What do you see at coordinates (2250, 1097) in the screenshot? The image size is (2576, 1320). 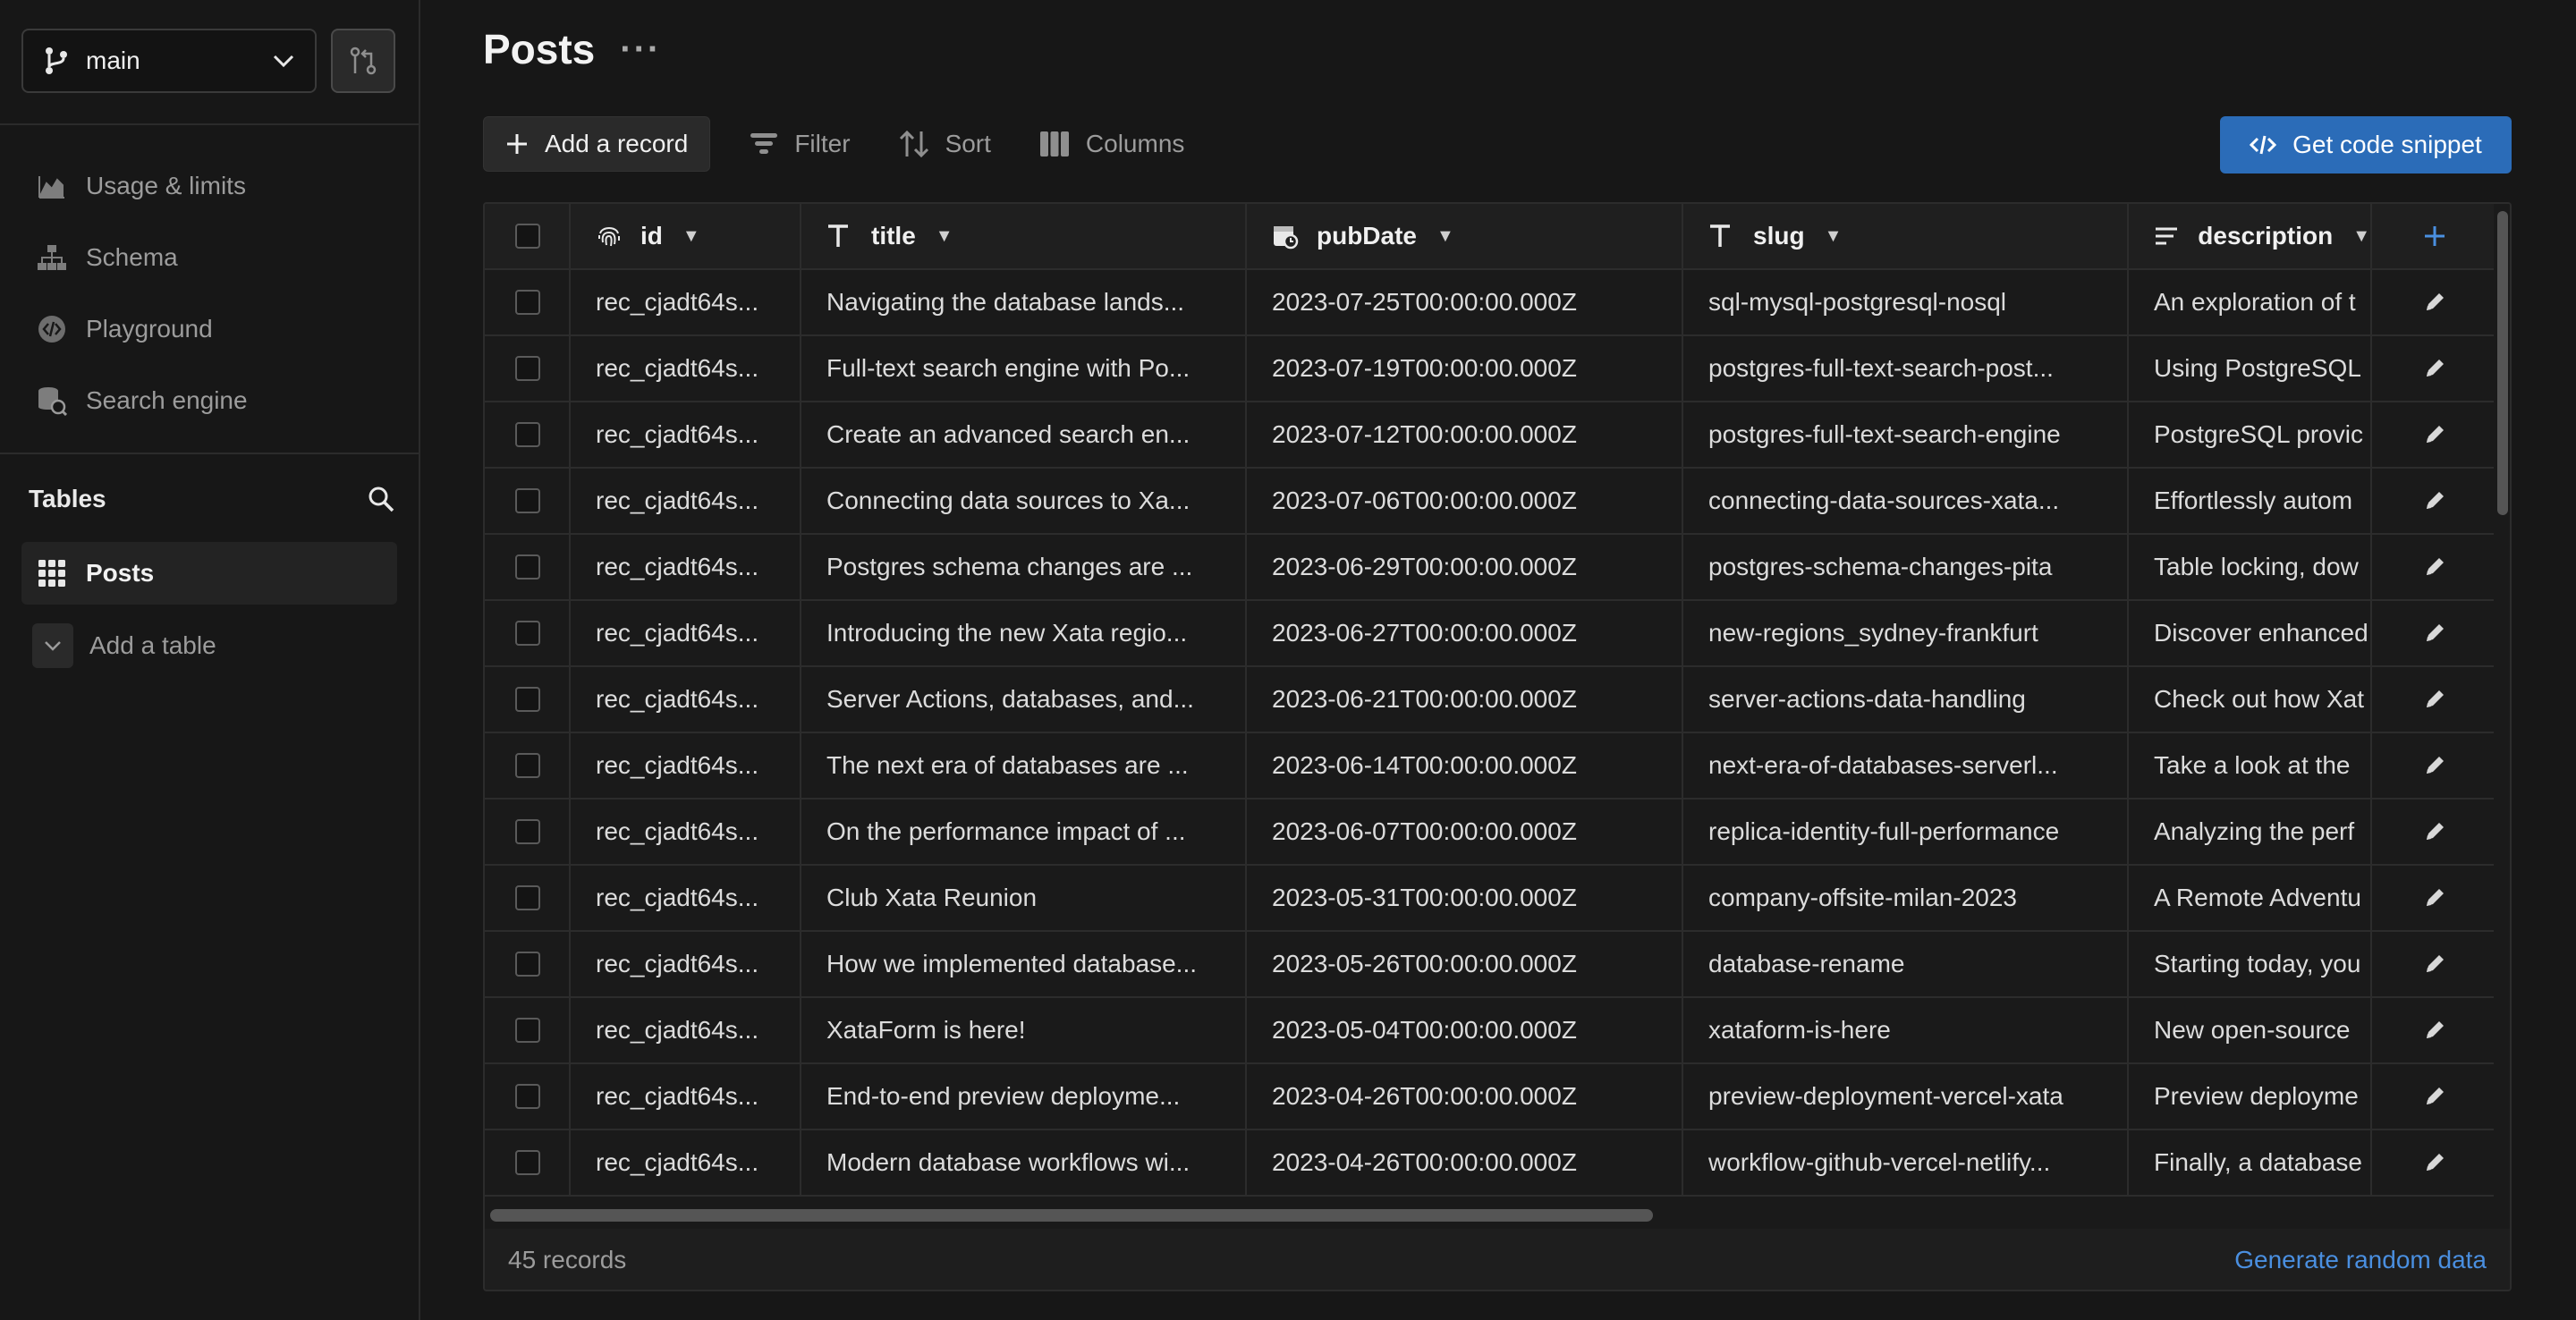 I see `cell-description: Preview deployme` at bounding box center [2250, 1097].